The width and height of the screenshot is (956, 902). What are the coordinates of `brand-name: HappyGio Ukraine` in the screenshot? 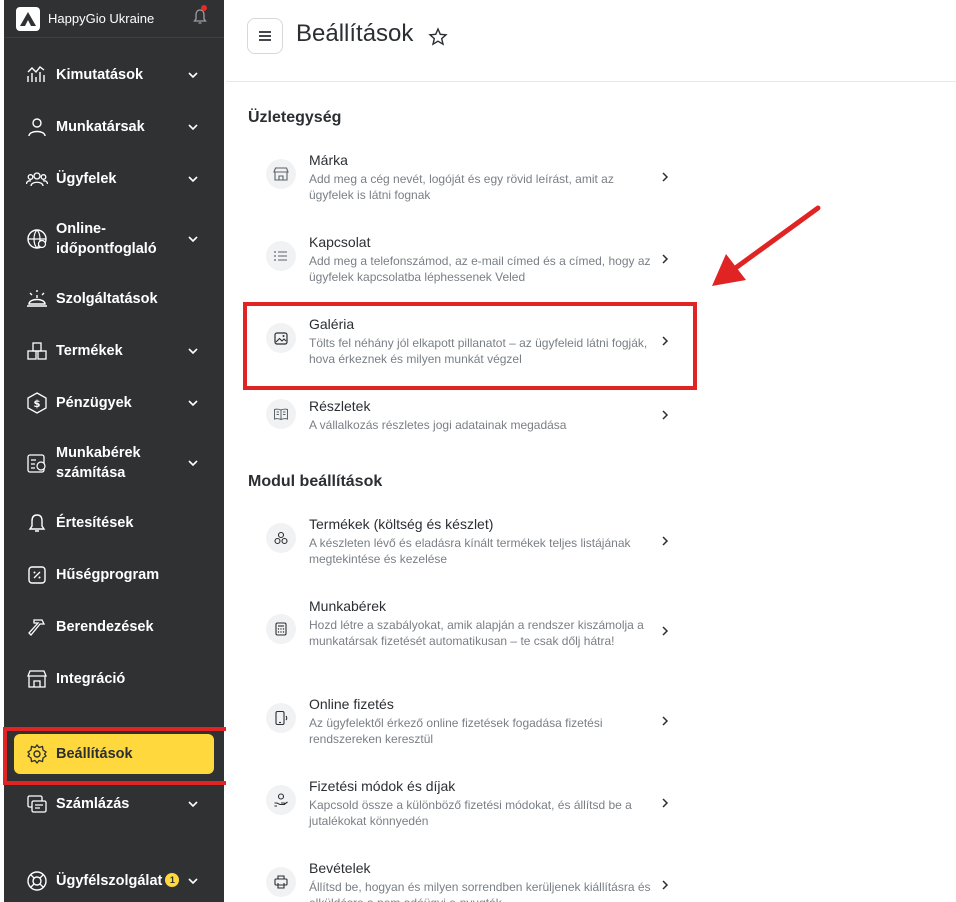 It's located at (101, 18).